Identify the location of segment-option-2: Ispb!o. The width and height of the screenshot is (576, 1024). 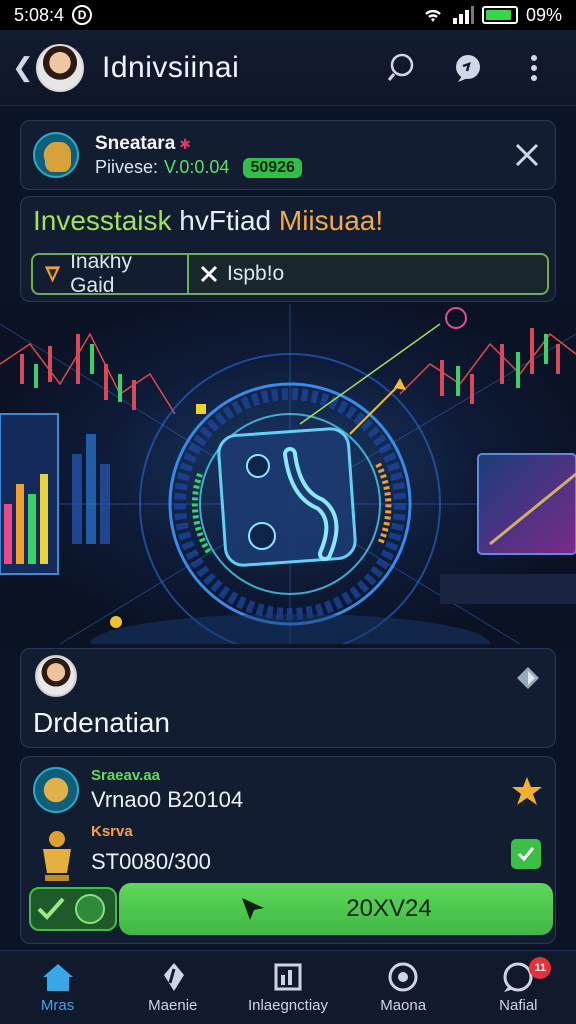
(368, 274).